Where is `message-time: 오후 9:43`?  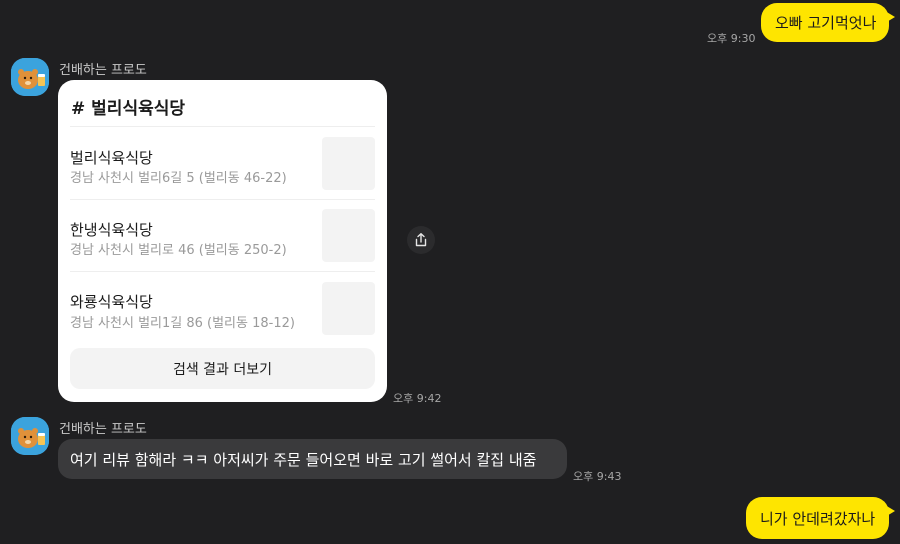 message-time: 오후 9:43 is located at coordinates (597, 476).